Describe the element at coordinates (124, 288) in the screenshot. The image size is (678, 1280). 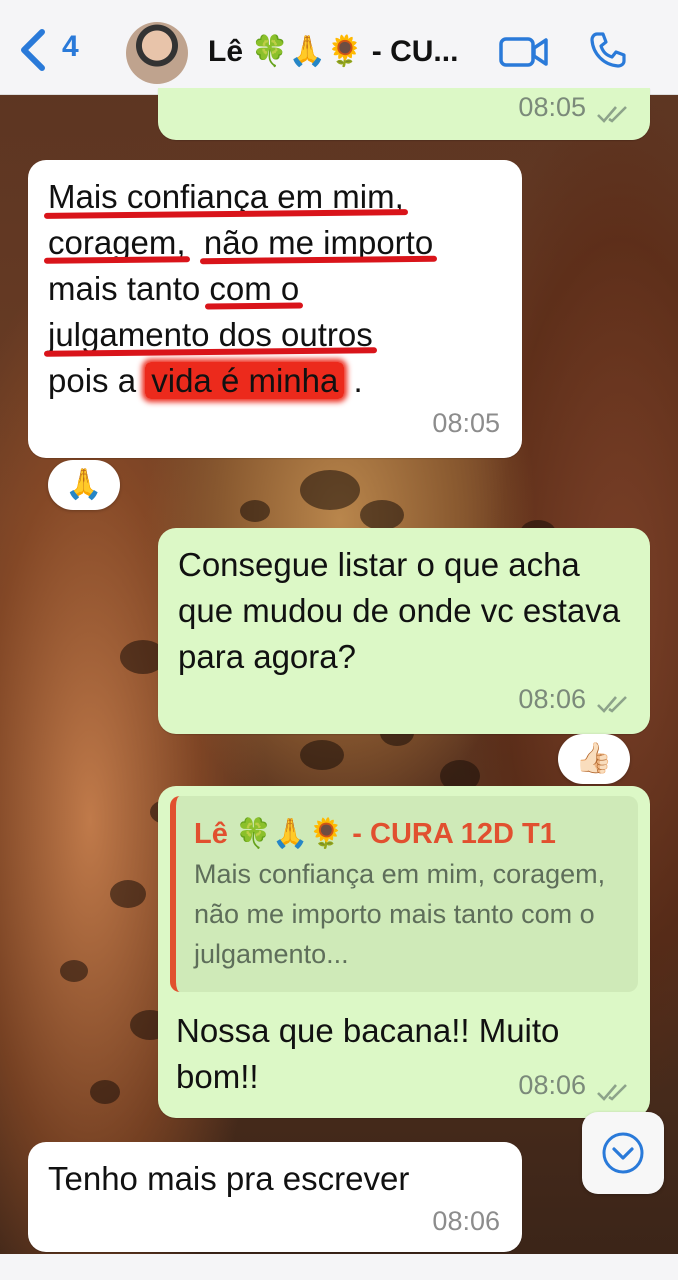
I see `text-segment: mais tanto` at that location.